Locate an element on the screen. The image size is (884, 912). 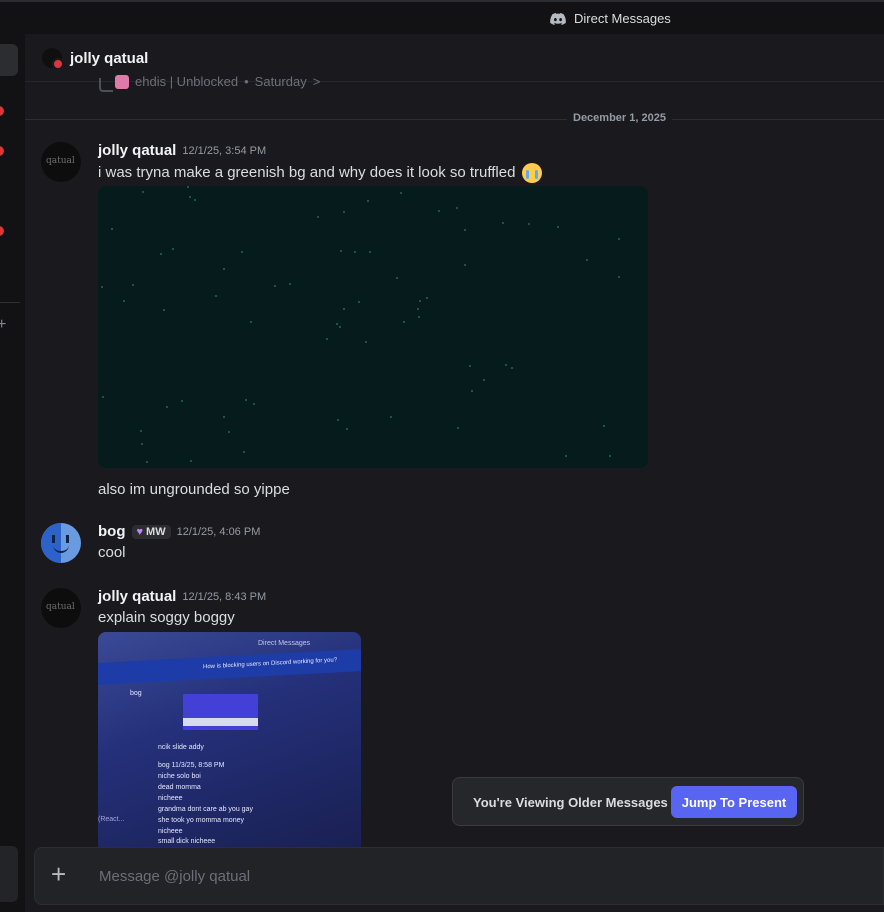
header-username: jolly qatual is located at coordinates (109, 58).